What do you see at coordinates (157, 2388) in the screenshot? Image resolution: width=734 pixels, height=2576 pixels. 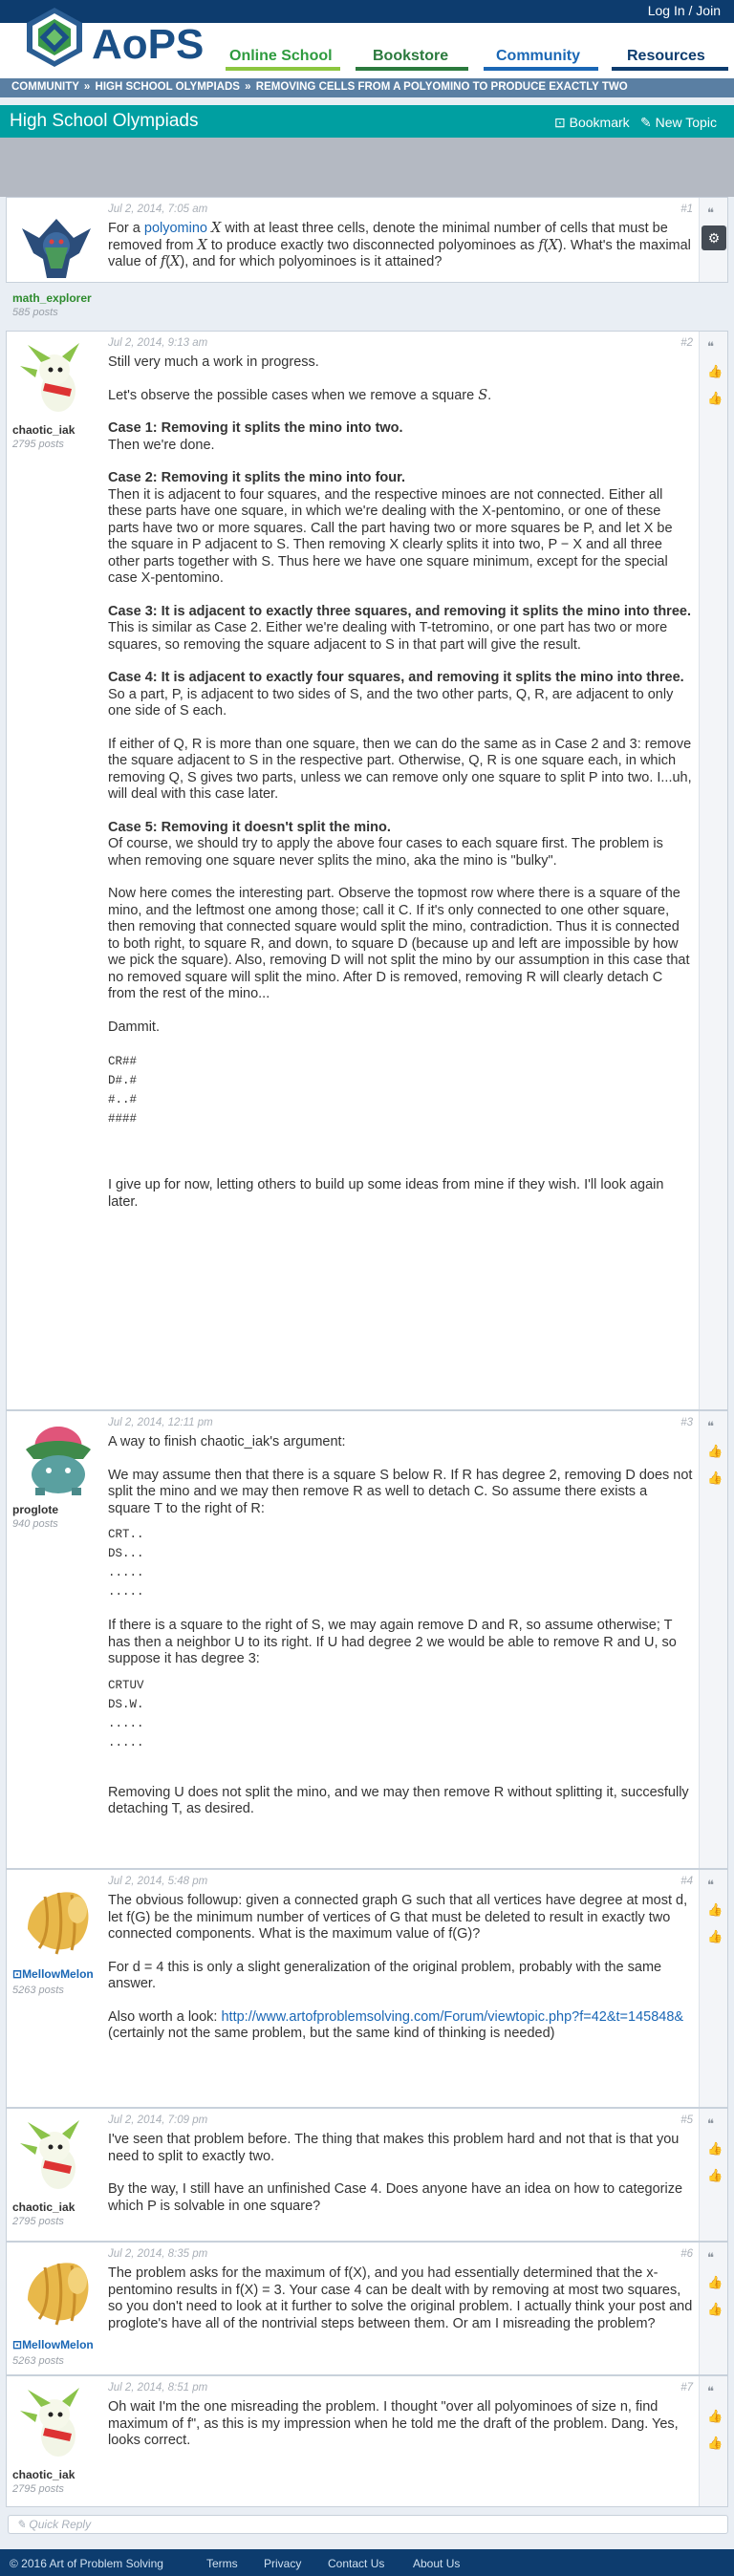 I see `post-date: Jul 2, 2014, 8:51 pm` at bounding box center [157, 2388].